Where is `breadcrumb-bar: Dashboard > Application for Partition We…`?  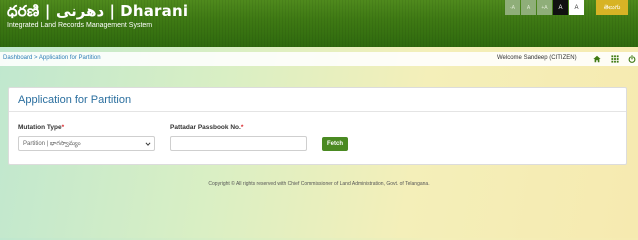
breadcrumb-bar: Dashboard > Application for Partition We… is located at coordinates (319, 59).